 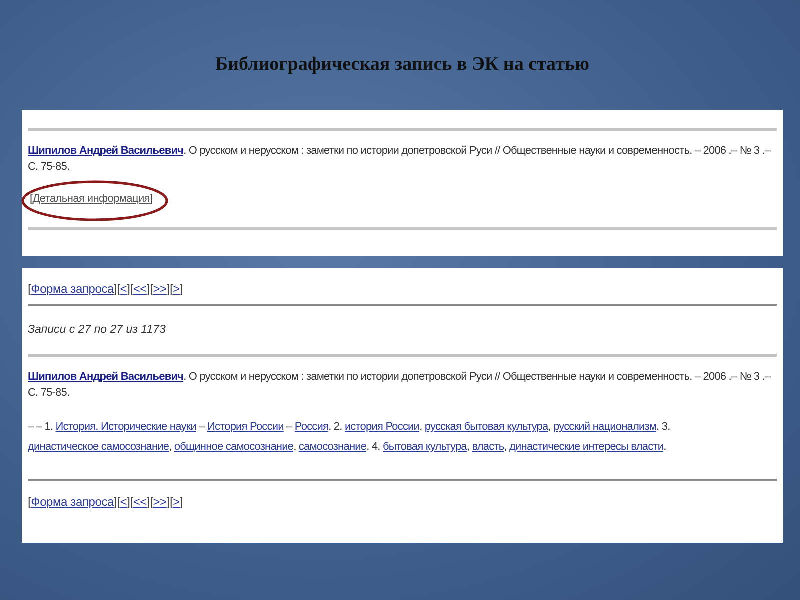 What do you see at coordinates (332, 447) in the screenshot?
I see `subject-link: самосознание` at bounding box center [332, 447].